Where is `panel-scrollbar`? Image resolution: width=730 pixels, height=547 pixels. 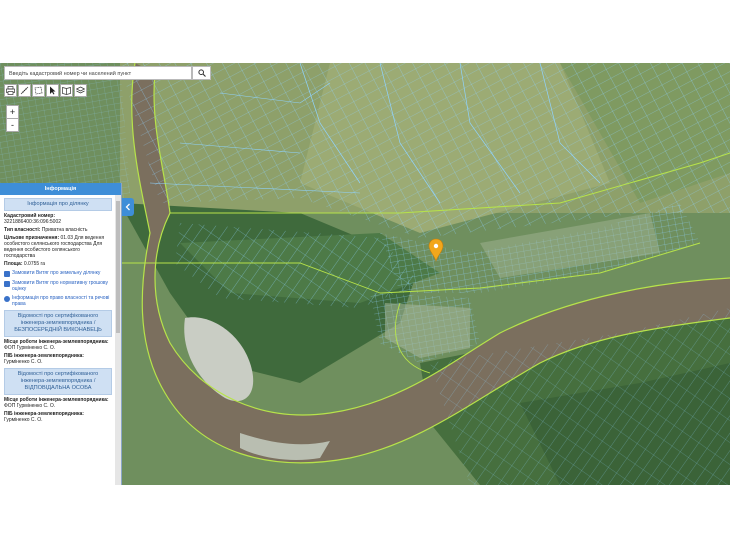
panel-scrollbar is located at coordinates (118, 340).